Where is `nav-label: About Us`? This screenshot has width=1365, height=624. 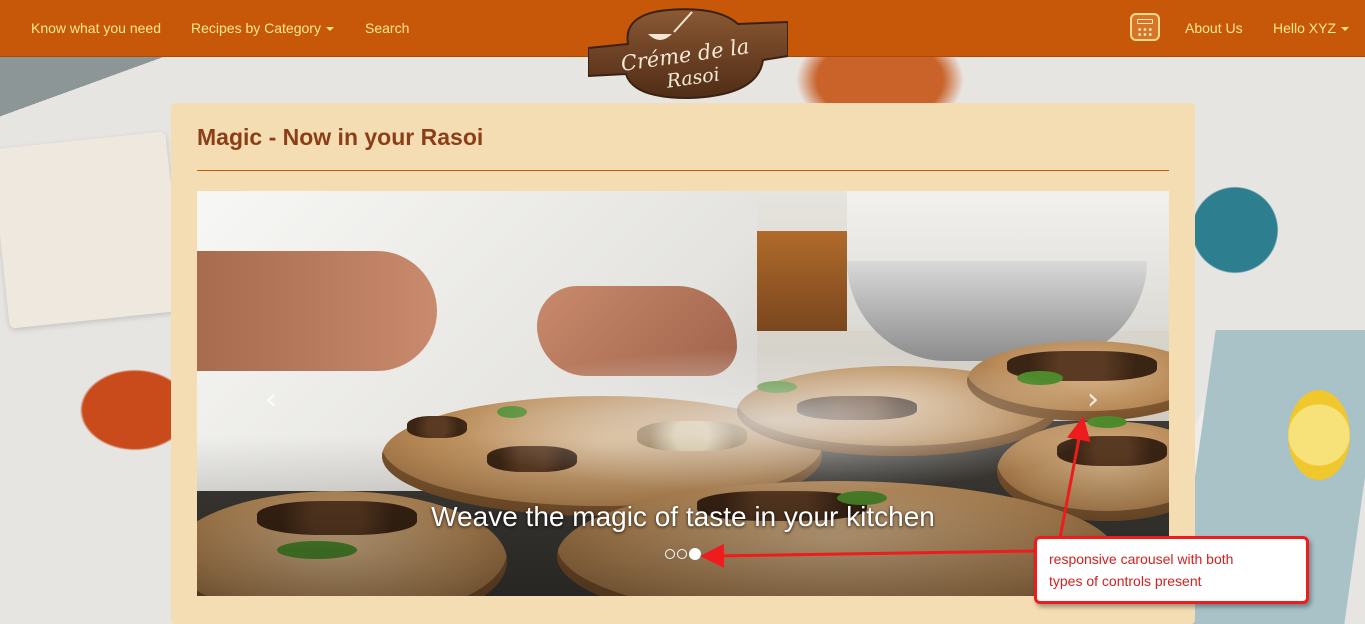
nav-label: About Us is located at coordinates (1214, 28).